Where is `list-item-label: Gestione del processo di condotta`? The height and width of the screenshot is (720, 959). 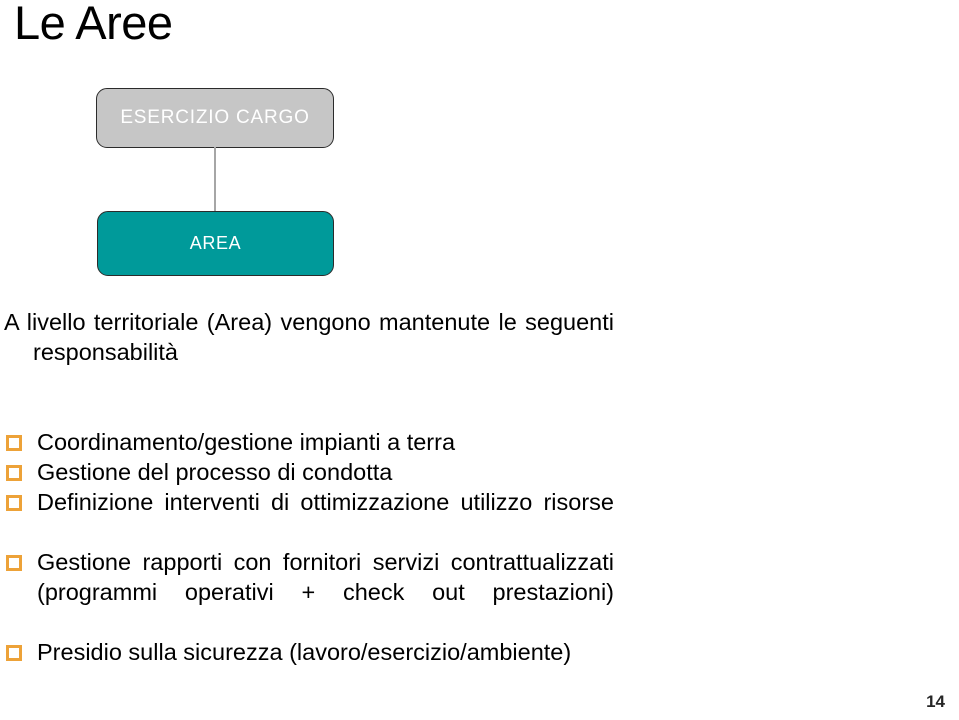
list-item-label: Gestione del processo di condotta is located at coordinates (215, 472).